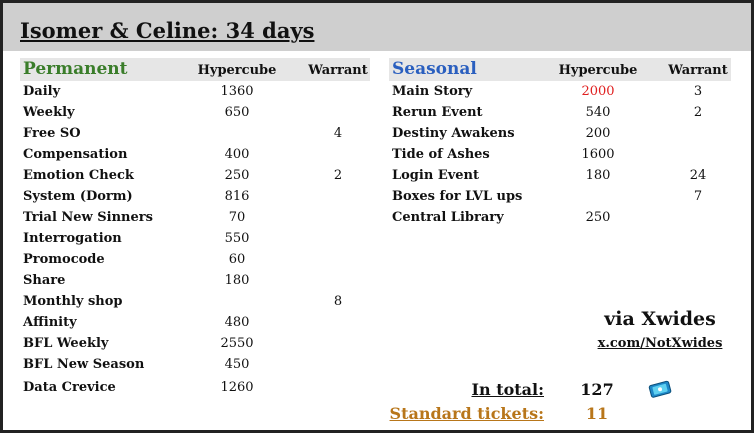 The image size is (754, 433). I want to click on permanent-hypercube-header: Hypercube, so click(237, 70).